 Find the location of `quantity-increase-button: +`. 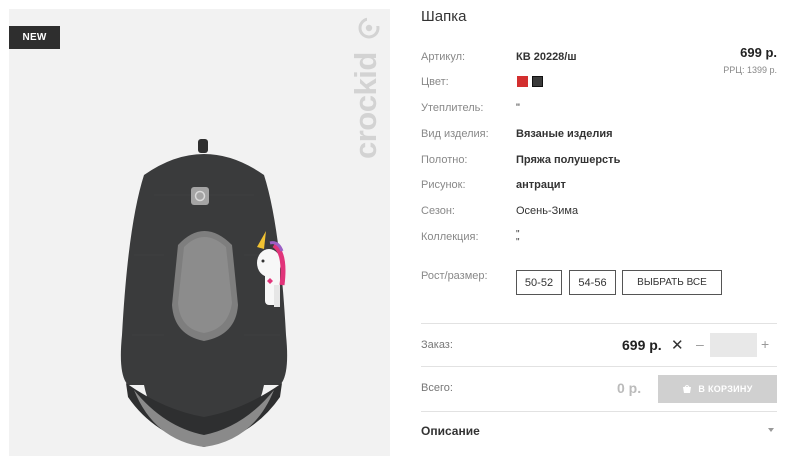

quantity-increase-button: + is located at coordinates (765, 344).